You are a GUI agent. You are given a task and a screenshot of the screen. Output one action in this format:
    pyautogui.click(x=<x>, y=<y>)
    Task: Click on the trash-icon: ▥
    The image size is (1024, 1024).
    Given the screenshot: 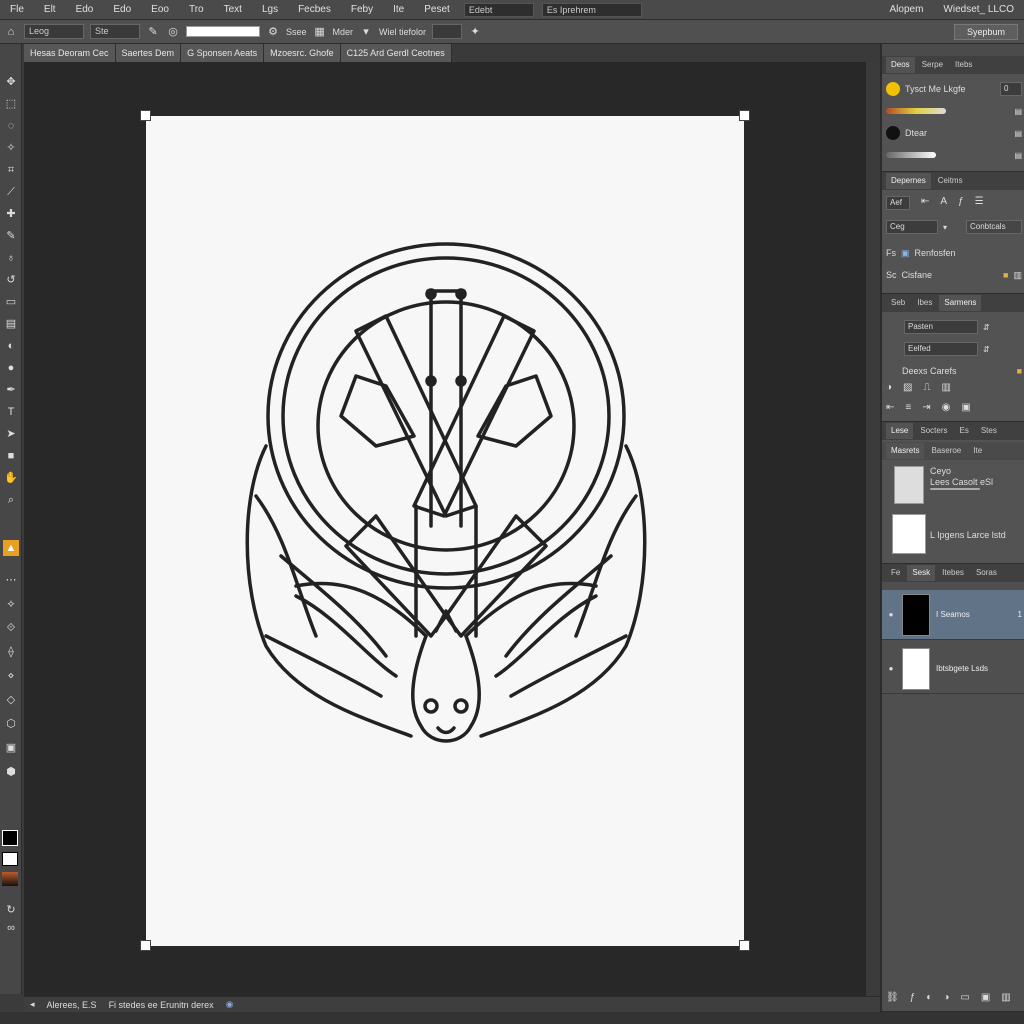 What is the action you would take?
    pyautogui.click(x=1017, y=275)
    